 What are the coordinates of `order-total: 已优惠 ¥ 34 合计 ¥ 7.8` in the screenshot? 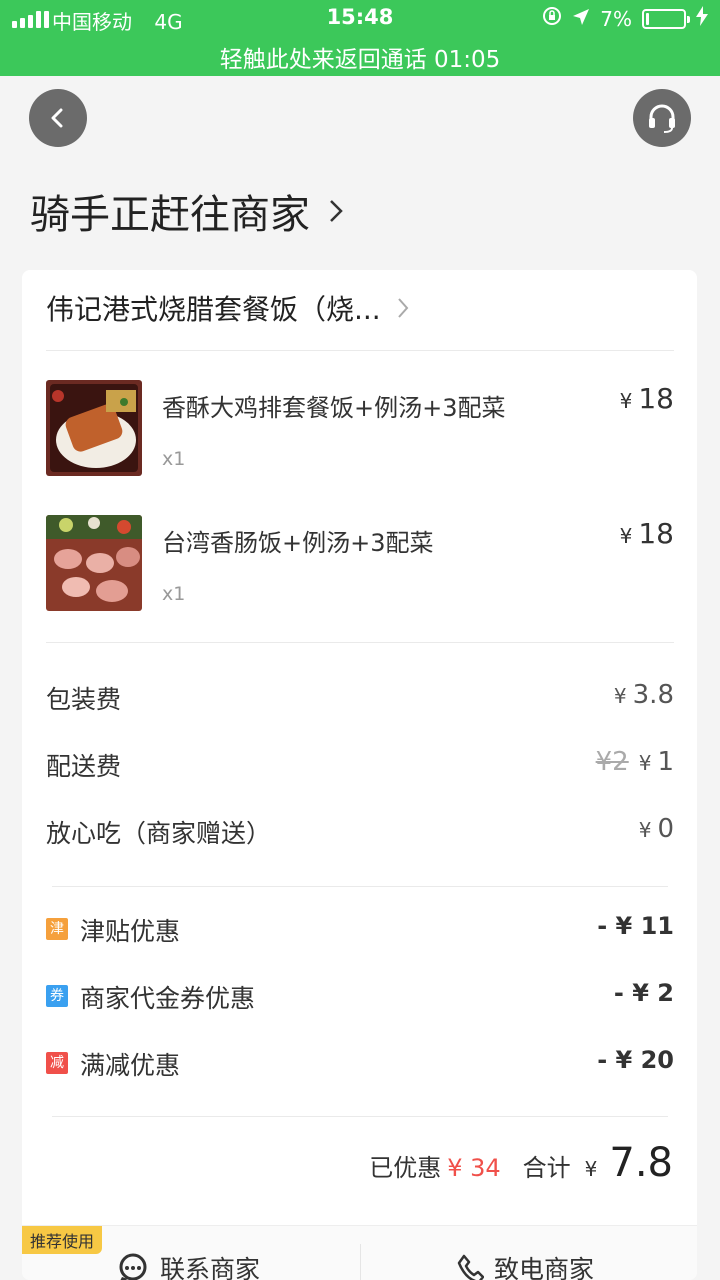 It's located at (521, 1163).